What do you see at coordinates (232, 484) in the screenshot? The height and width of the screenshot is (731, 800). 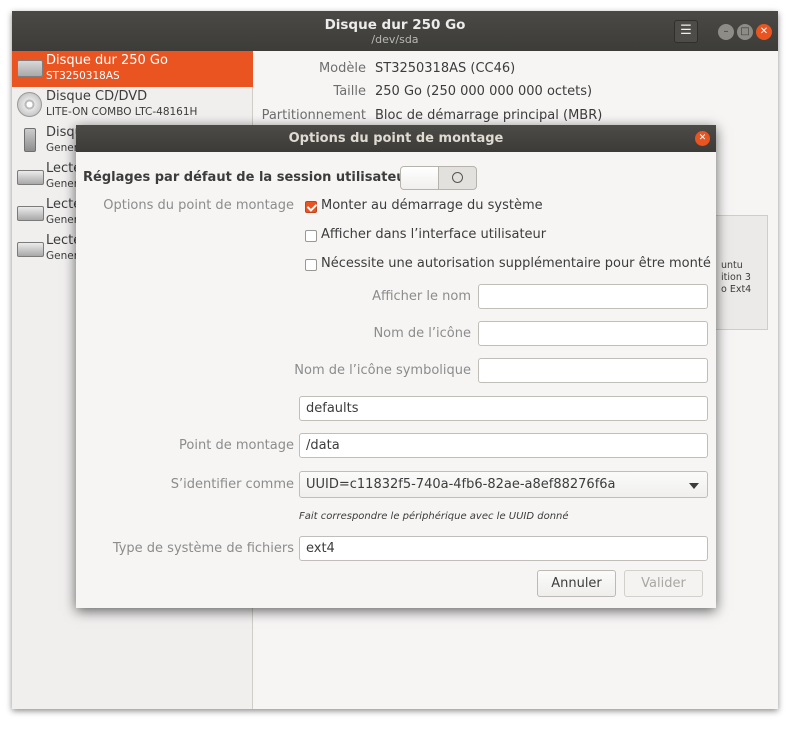 I see `identify-as-label: S’identifier comme` at bounding box center [232, 484].